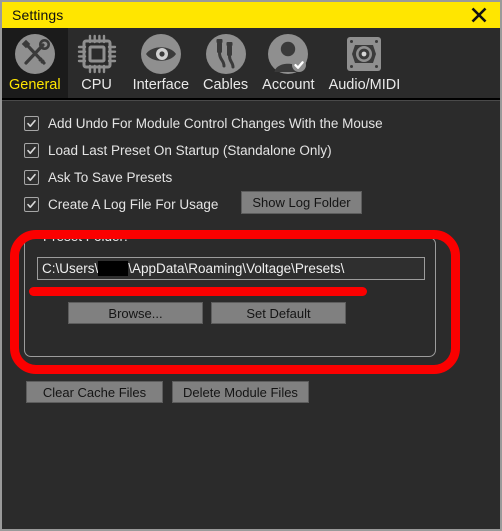 This screenshot has width=502, height=531. I want to click on checkbox-ask-to-save, so click(31, 177).